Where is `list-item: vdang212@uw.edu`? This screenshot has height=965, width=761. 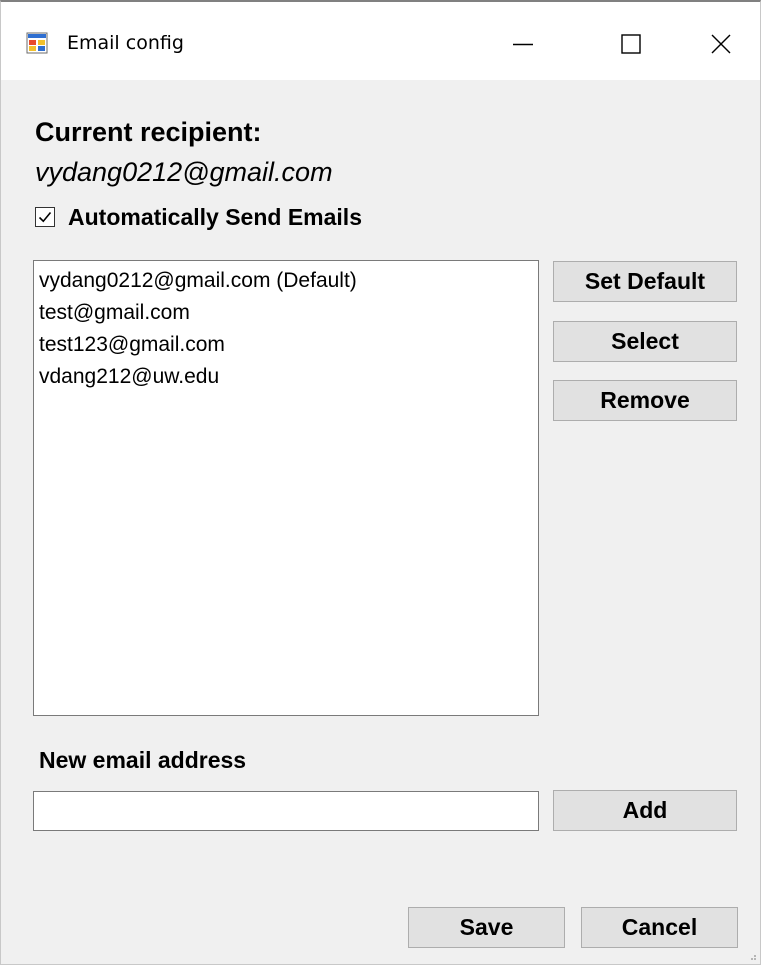
list-item: vdang212@uw.edu is located at coordinates (288, 377).